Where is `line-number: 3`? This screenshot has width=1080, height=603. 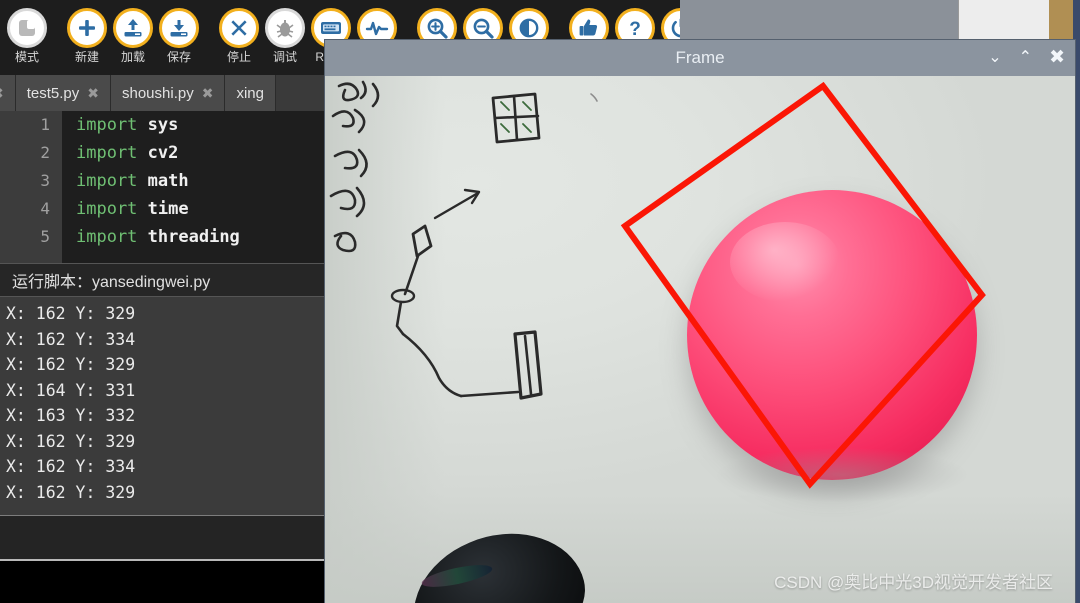 line-number: 3 is located at coordinates (45, 180).